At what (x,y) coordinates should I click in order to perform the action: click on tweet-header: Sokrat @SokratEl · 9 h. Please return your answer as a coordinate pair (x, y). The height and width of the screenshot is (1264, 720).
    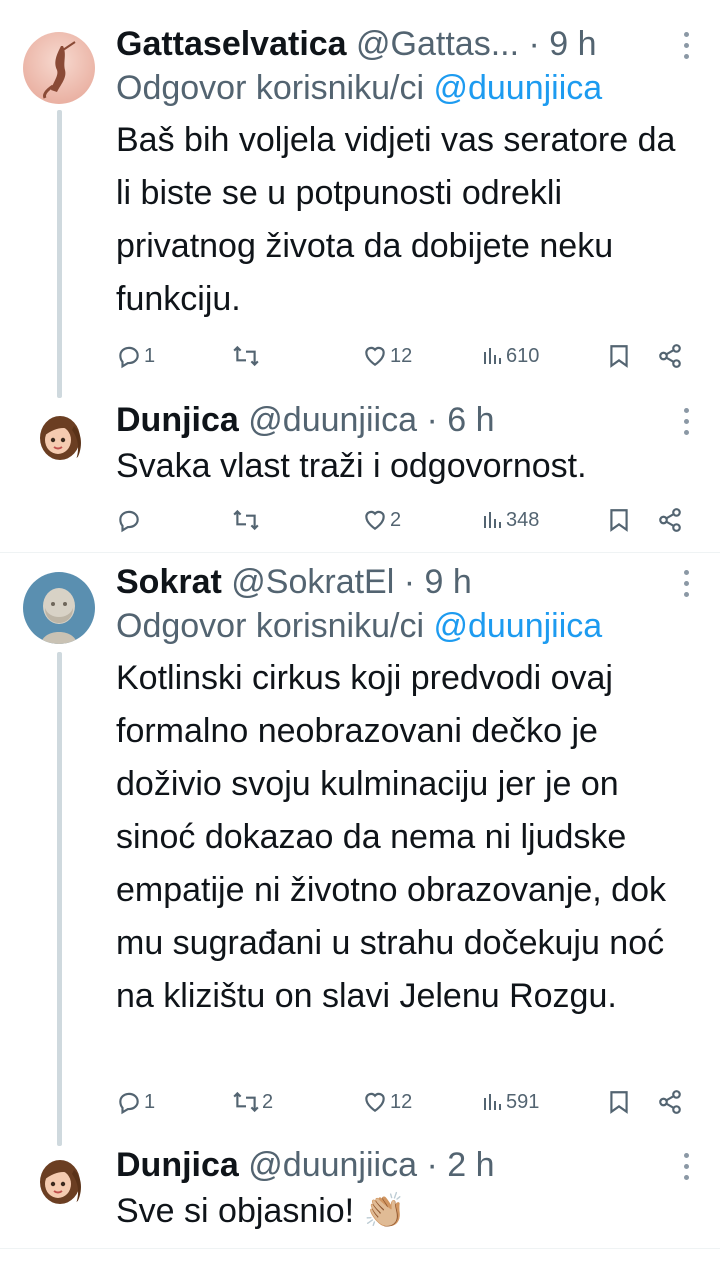
    Looking at the image, I should click on (406, 582).